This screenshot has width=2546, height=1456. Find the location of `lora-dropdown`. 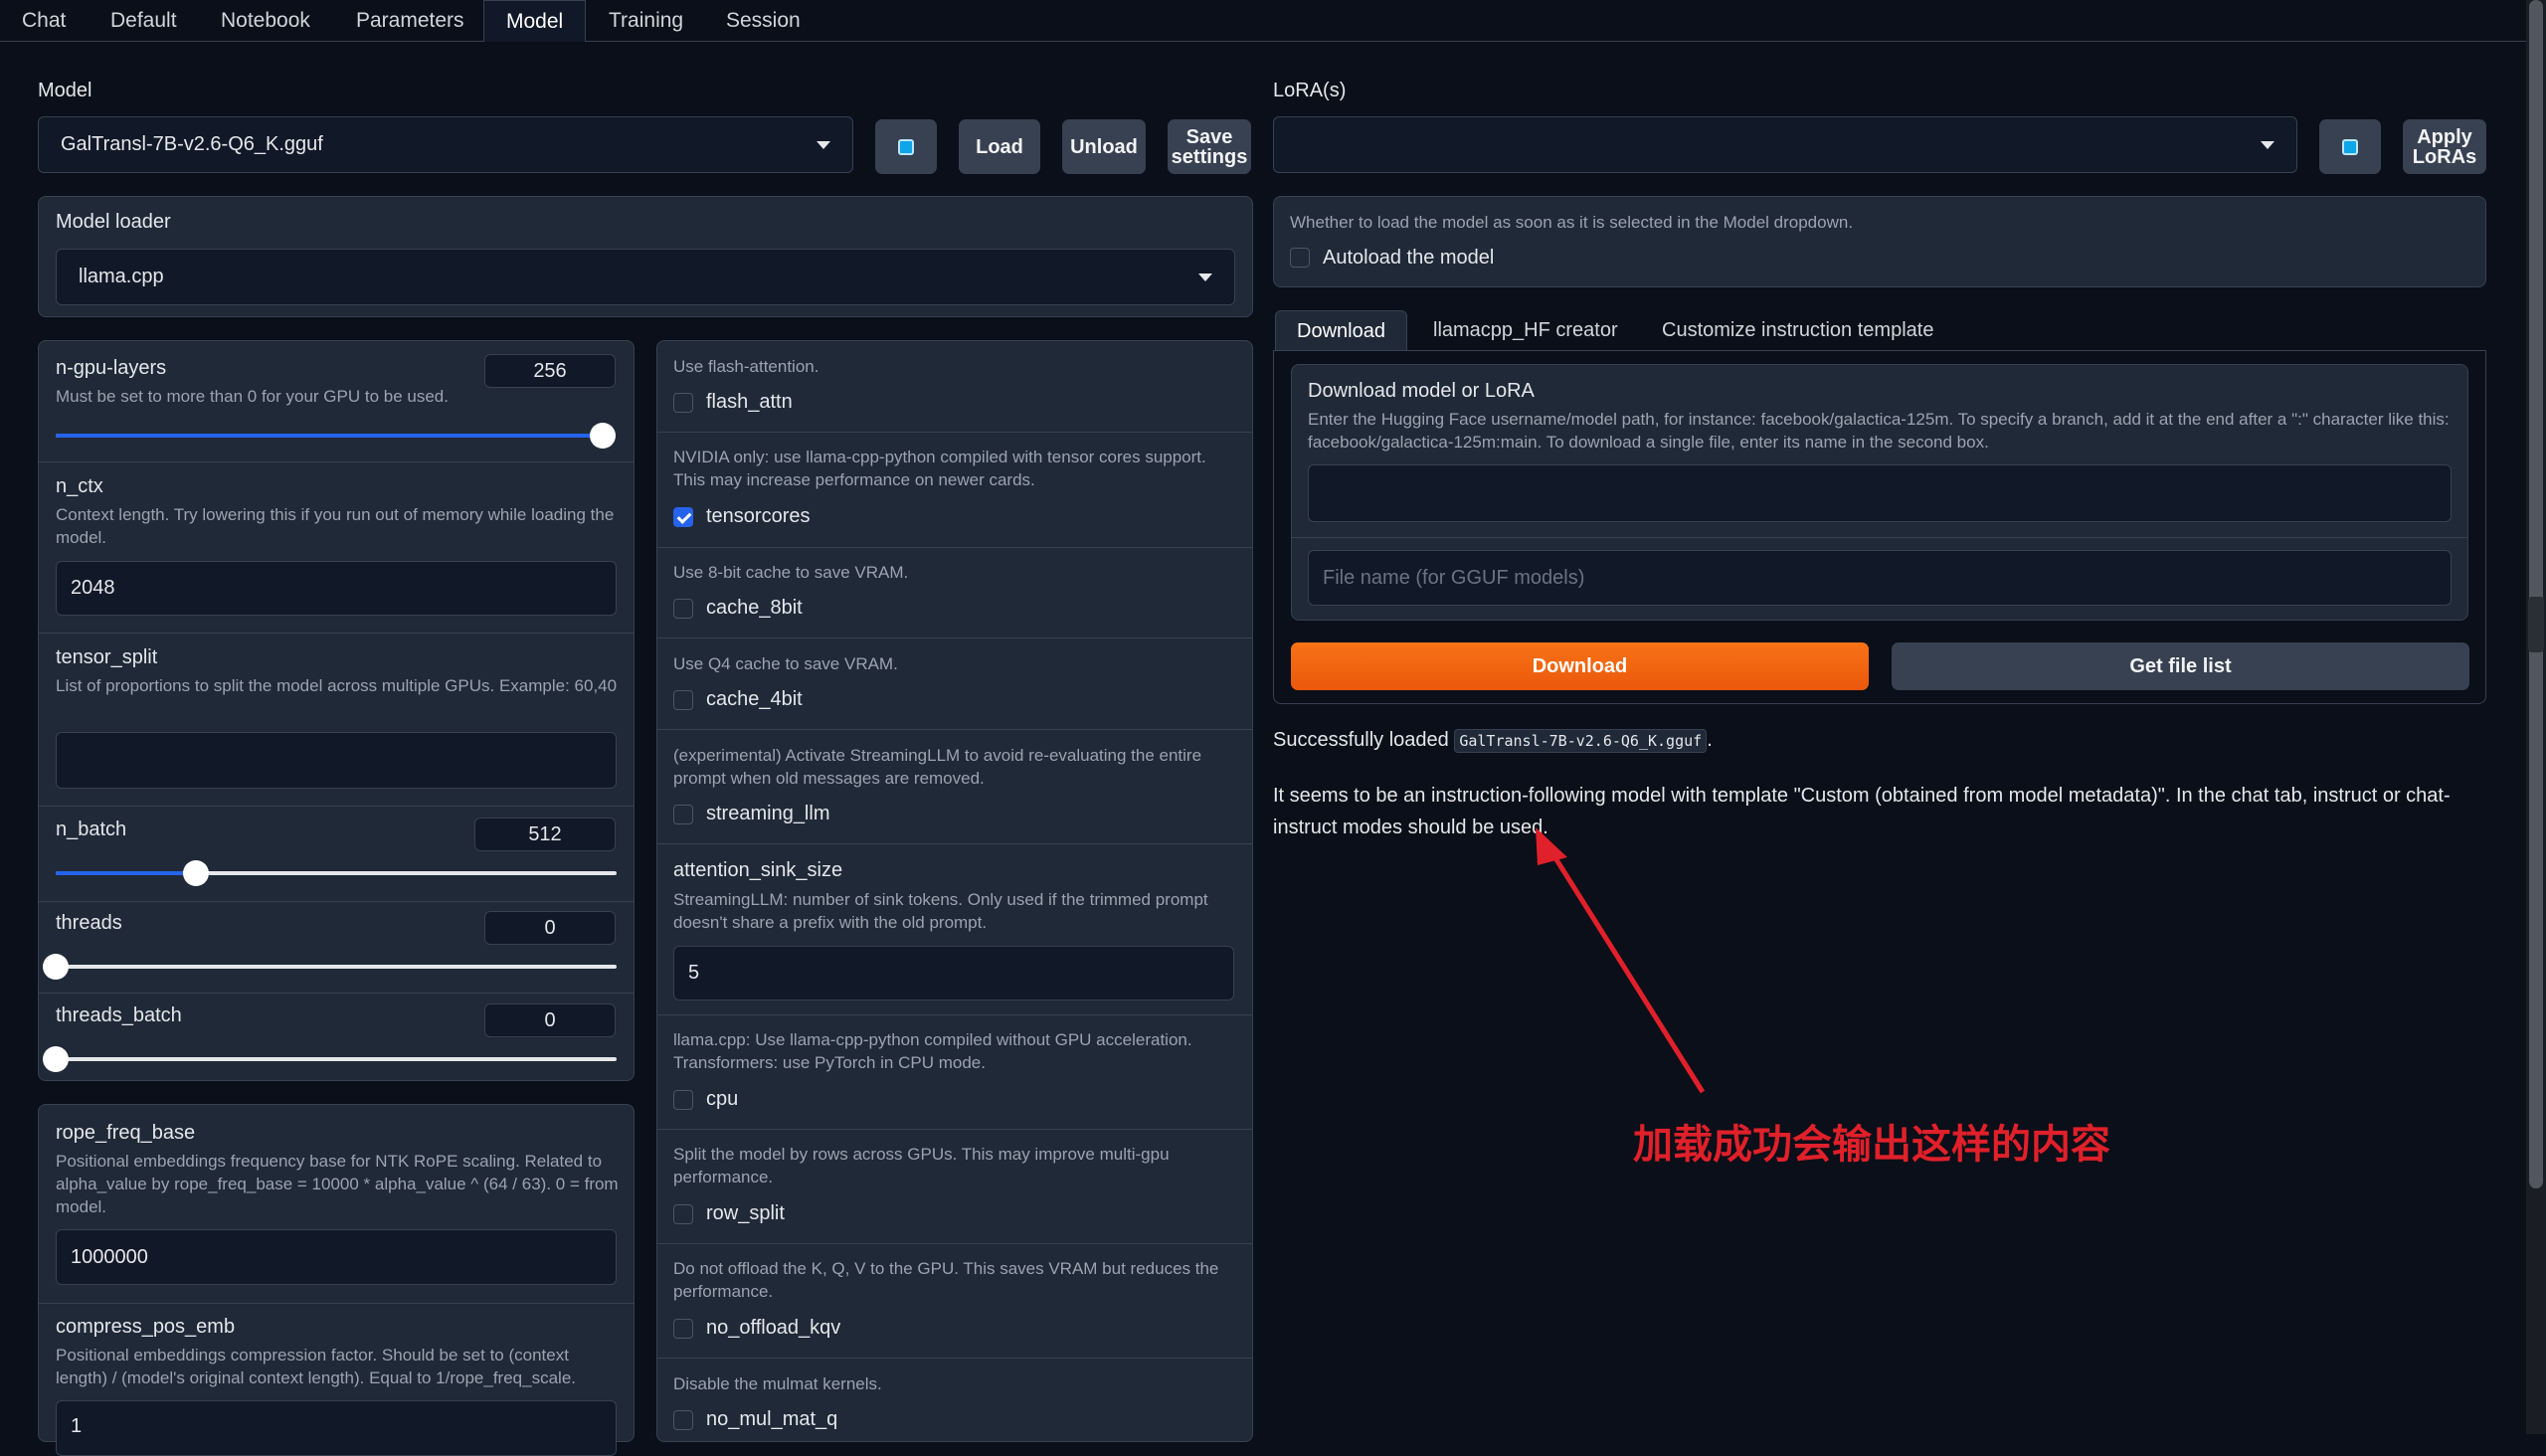

lora-dropdown is located at coordinates (1785, 144).